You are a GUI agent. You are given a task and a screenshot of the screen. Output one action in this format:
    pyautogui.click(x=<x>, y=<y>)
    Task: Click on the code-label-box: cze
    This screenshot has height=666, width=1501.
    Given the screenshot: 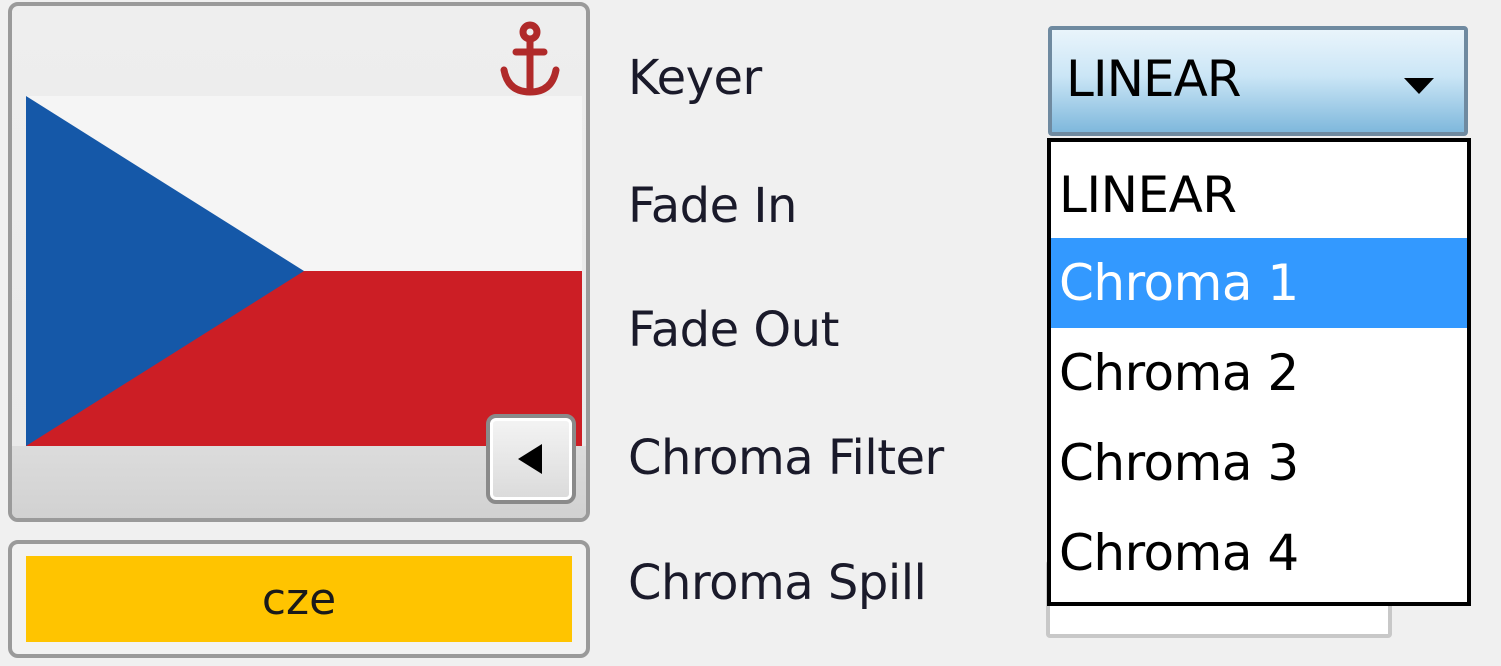 What is the action you would take?
    pyautogui.click(x=299, y=599)
    